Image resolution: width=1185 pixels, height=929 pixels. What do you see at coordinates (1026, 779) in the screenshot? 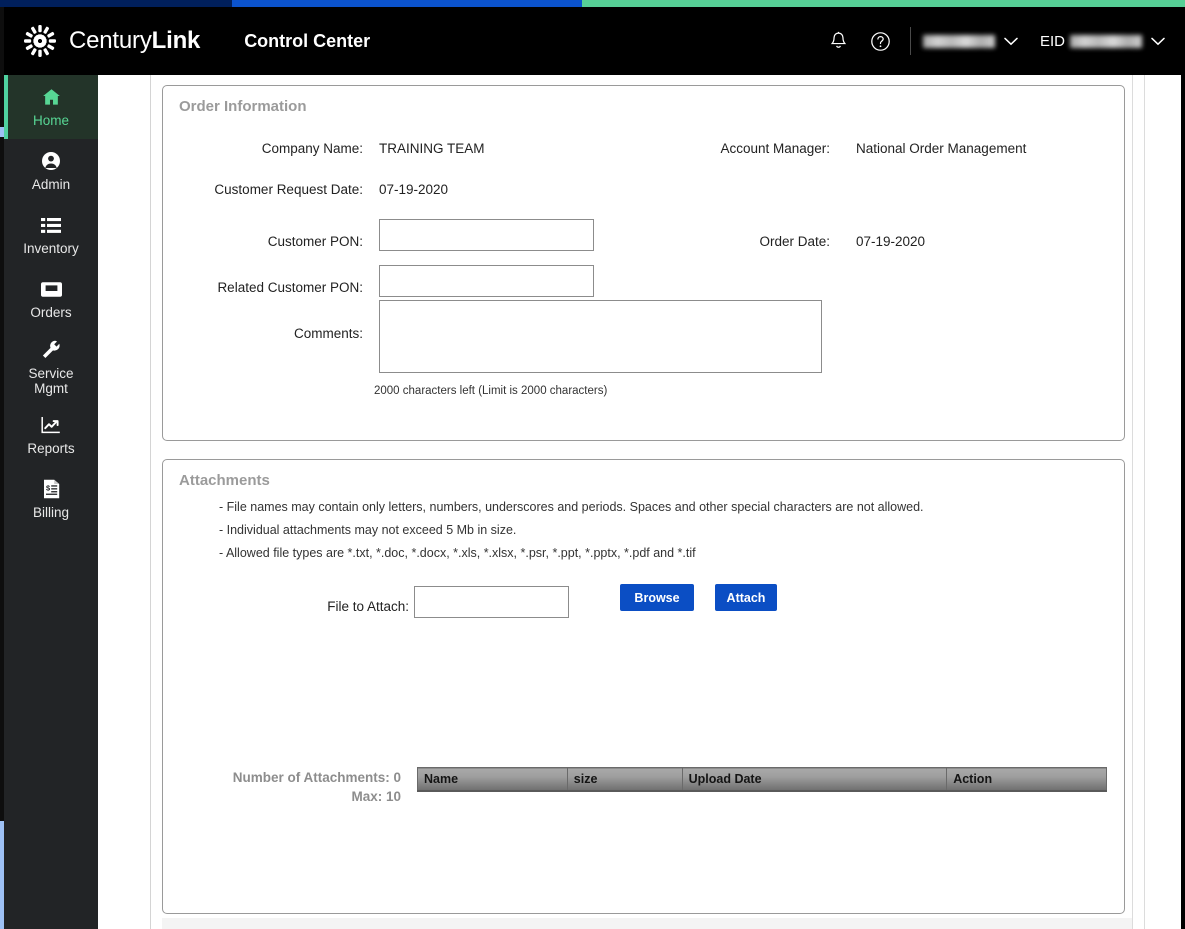
I see `column-header-action: Action` at bounding box center [1026, 779].